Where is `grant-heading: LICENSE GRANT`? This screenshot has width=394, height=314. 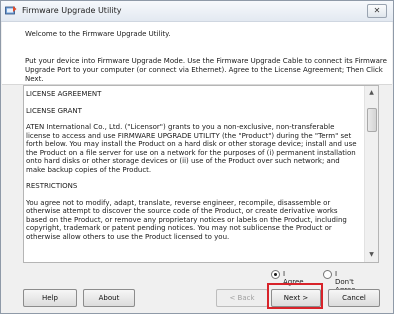
grant-heading: LICENSE GRANT is located at coordinates (54, 110).